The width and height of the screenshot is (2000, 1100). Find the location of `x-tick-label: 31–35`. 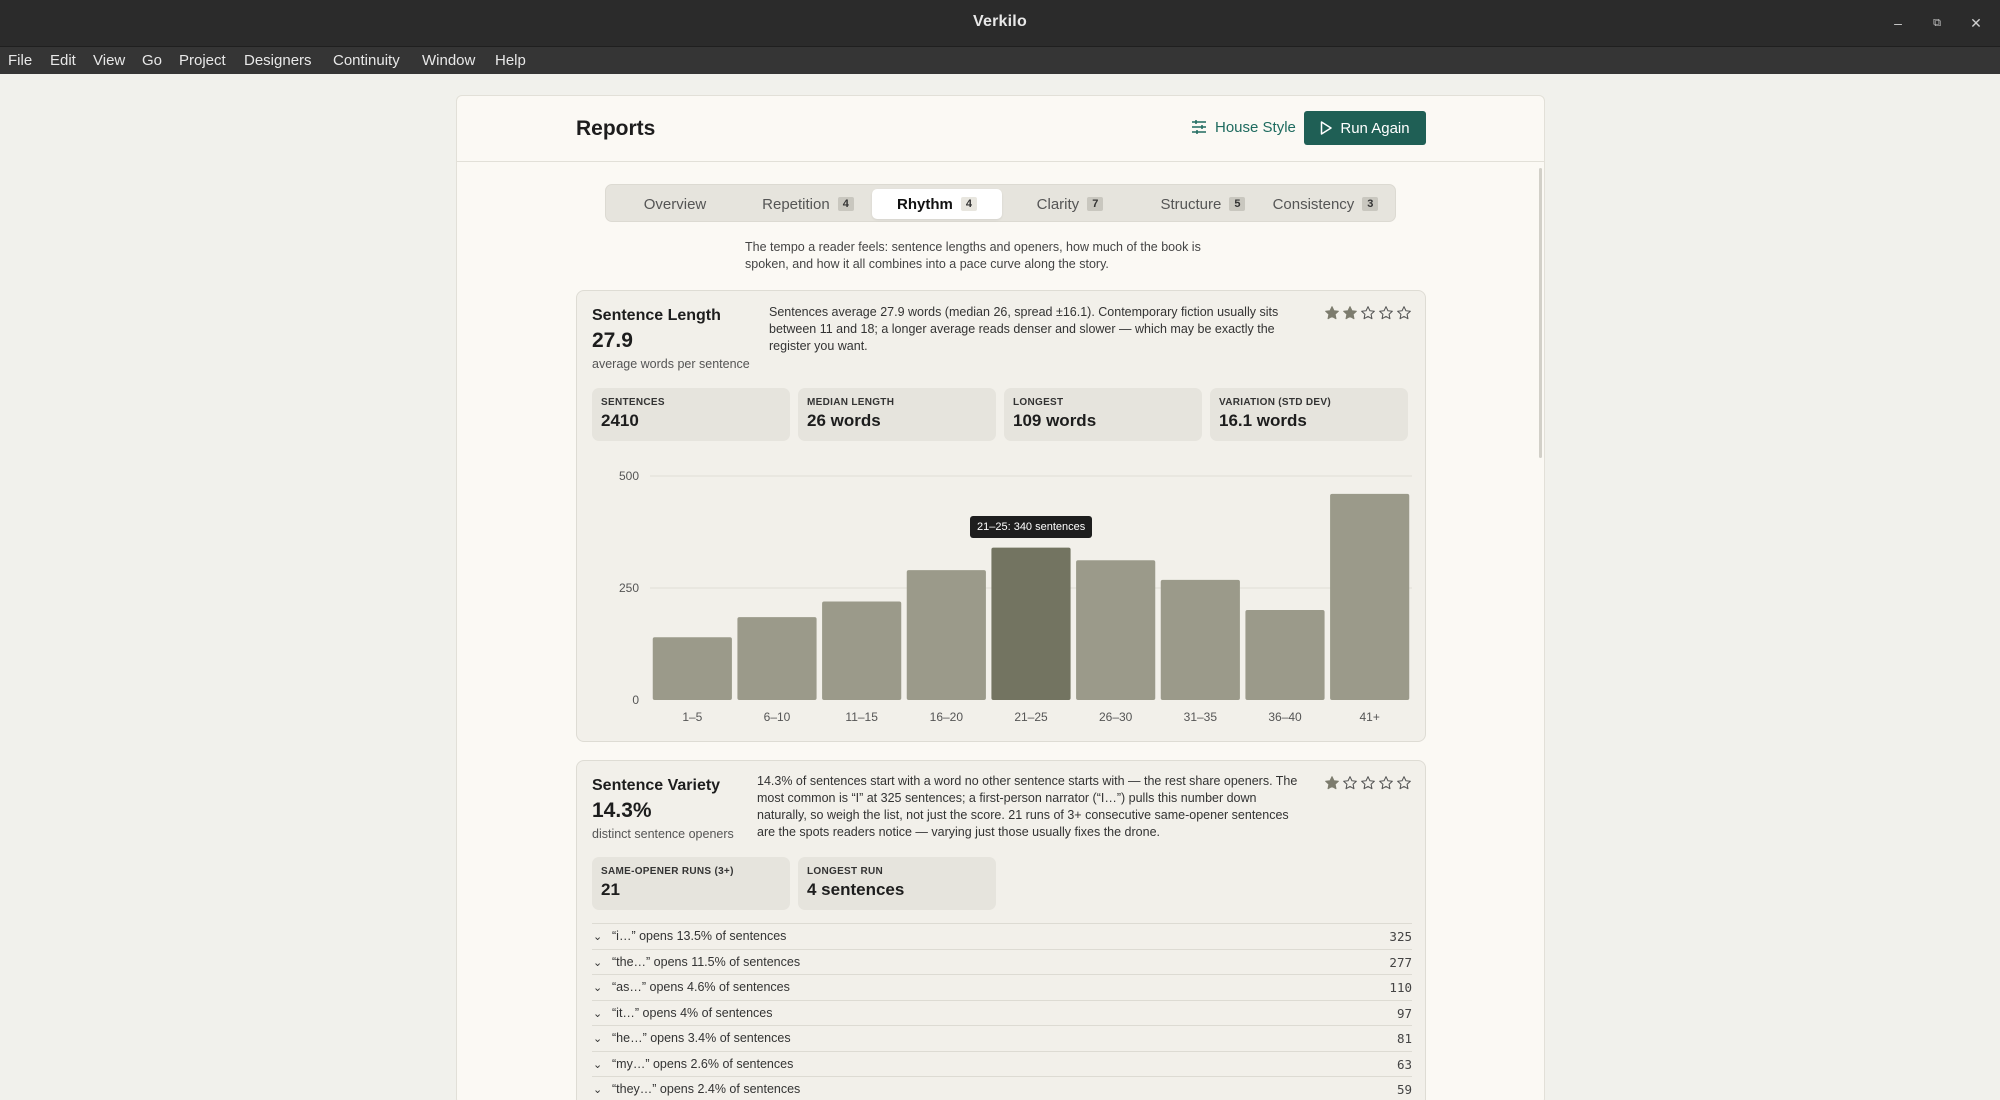

x-tick-label: 31–35 is located at coordinates (1201, 717).